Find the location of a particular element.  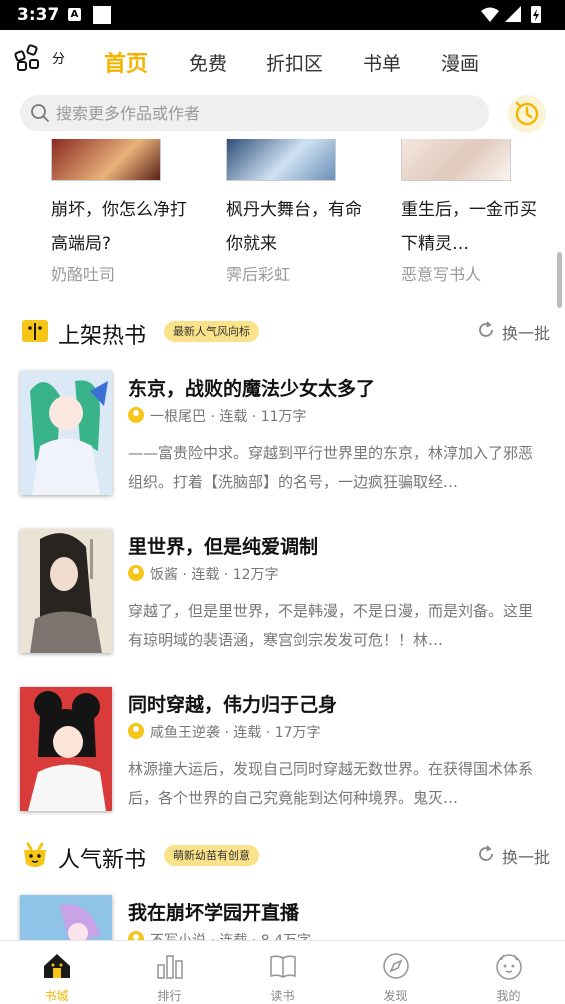

book-author: 咸鱼王逆袭 is located at coordinates (185, 733).